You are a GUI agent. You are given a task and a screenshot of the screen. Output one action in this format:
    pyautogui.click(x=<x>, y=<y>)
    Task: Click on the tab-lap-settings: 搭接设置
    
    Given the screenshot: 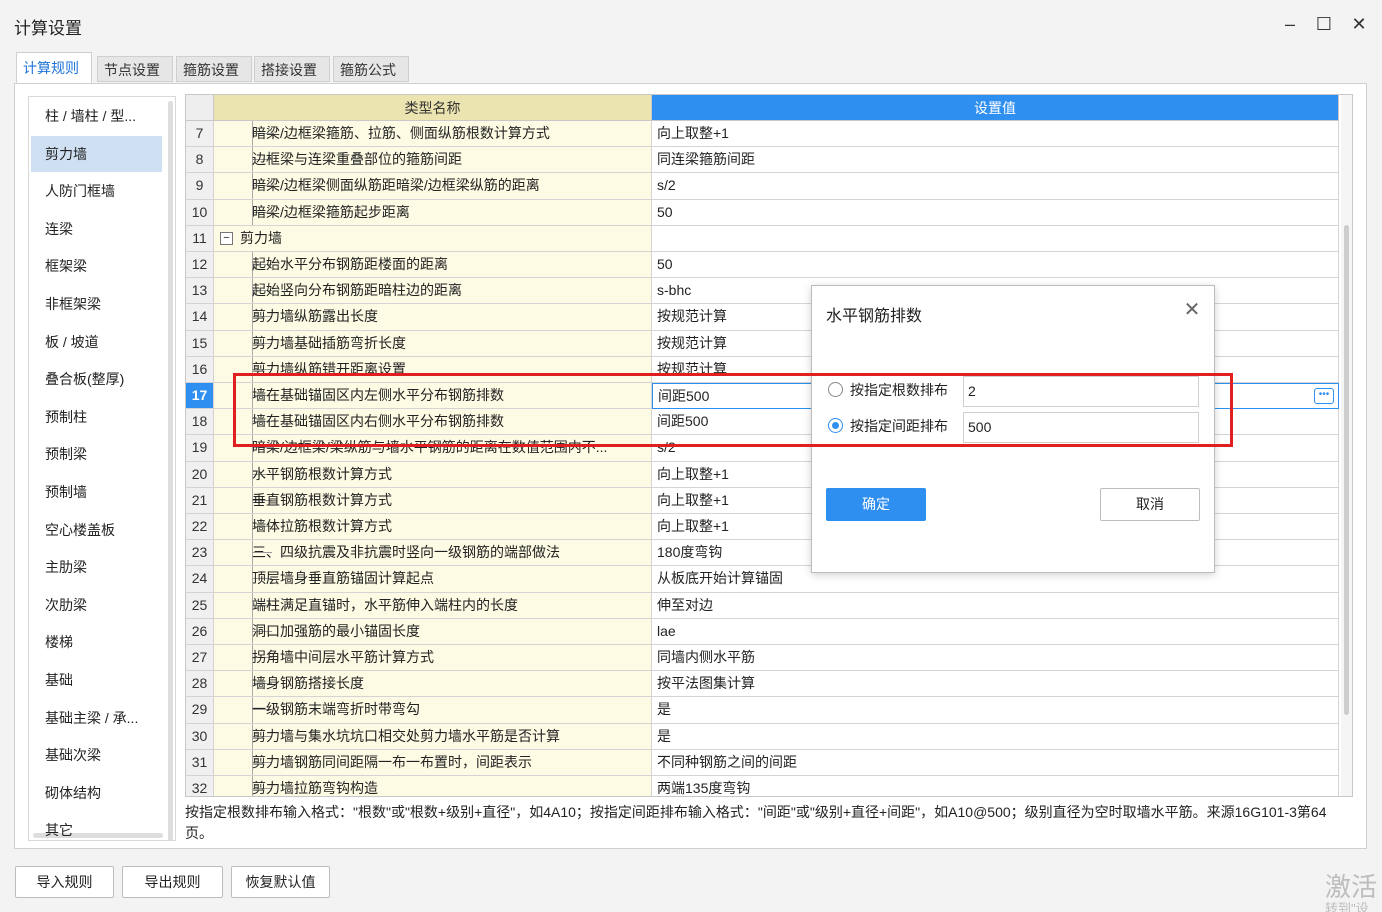 What is the action you would take?
    pyautogui.click(x=292, y=69)
    